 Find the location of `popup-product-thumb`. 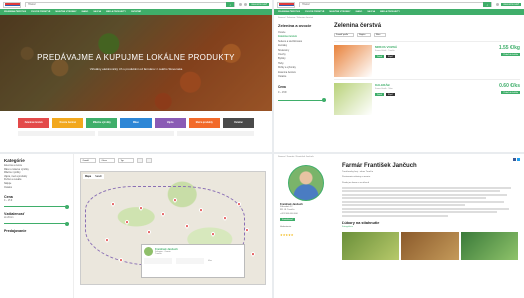

popup-product-thumb is located at coordinates (190, 260).